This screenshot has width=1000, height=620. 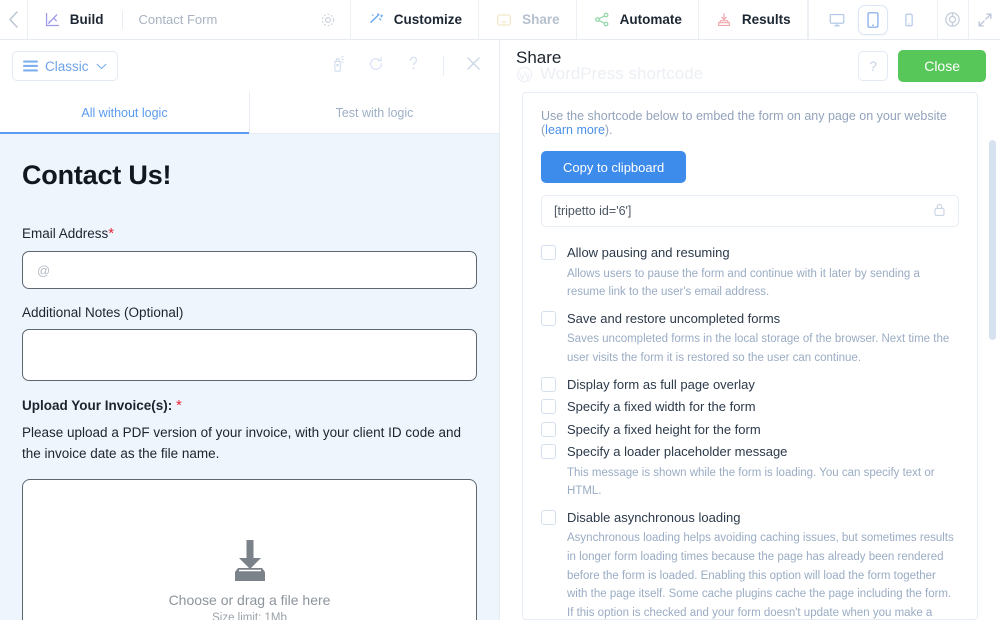 What do you see at coordinates (44, 270) in the screenshot?
I see `email-placeholder: @` at bounding box center [44, 270].